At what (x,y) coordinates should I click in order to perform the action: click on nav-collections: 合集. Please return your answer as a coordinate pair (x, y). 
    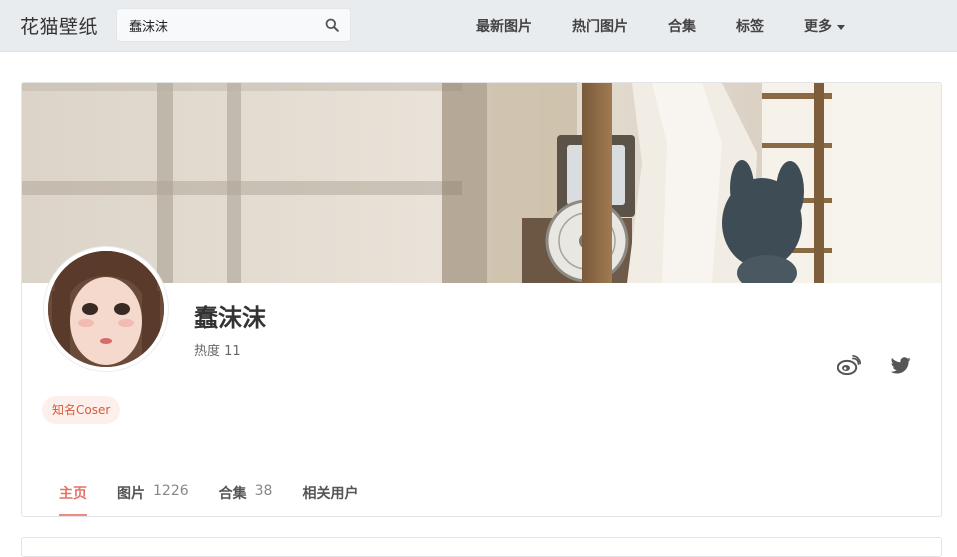
    Looking at the image, I should click on (682, 26).